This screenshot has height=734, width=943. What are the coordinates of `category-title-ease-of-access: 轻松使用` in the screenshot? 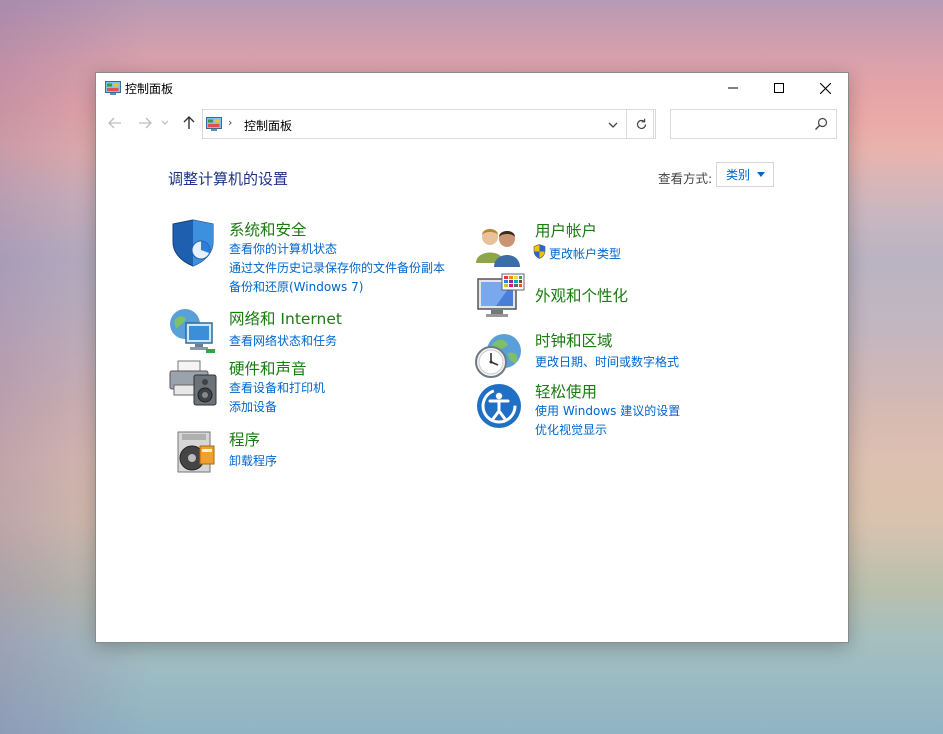 It's located at (566, 391).